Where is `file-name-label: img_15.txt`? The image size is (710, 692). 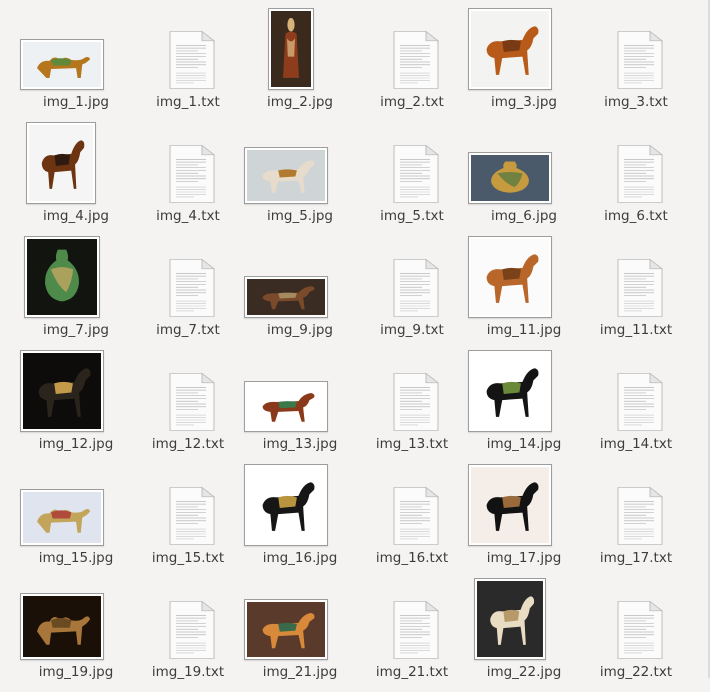
file-name-label: img_15.txt is located at coordinates (188, 558).